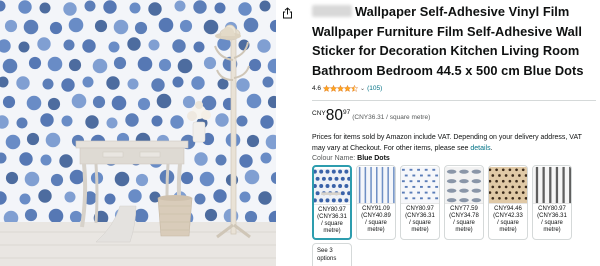 The image size is (600, 266). I want to click on rating-value: 4.6, so click(317, 88).